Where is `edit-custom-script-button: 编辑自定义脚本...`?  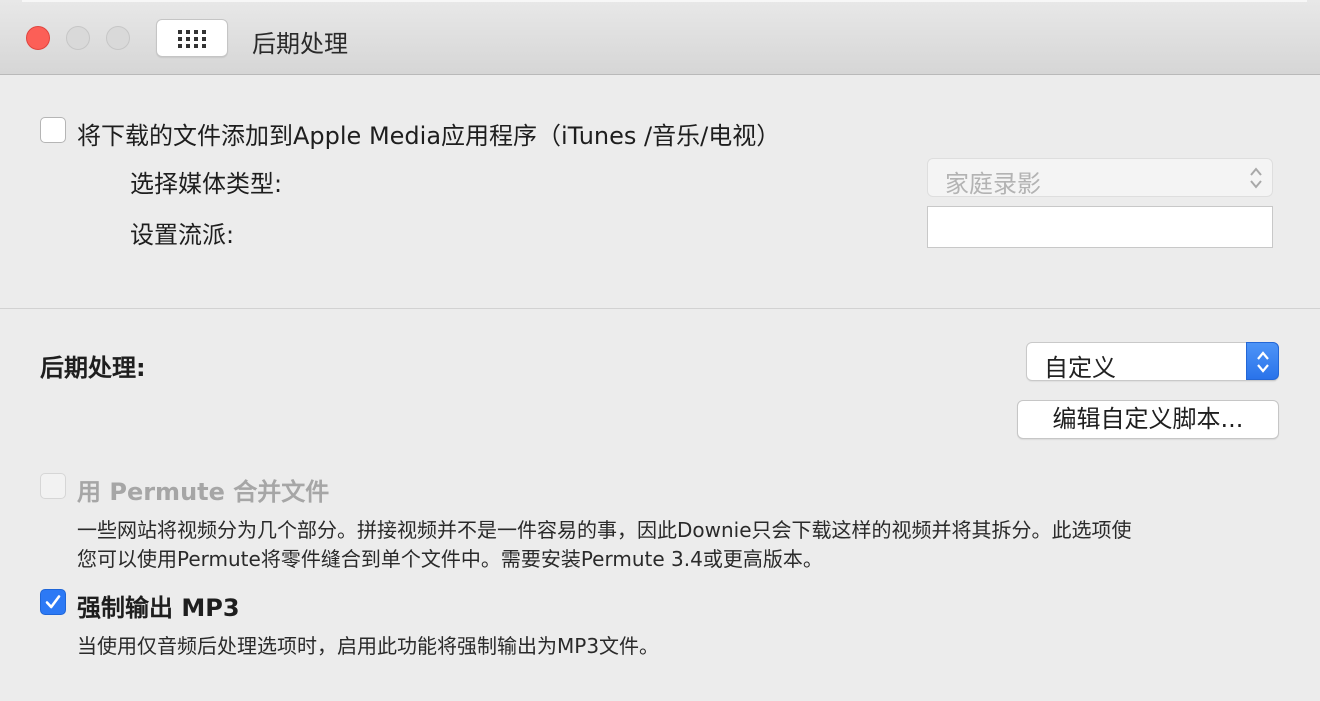 edit-custom-script-button: 编辑自定义脚本... is located at coordinates (1148, 419).